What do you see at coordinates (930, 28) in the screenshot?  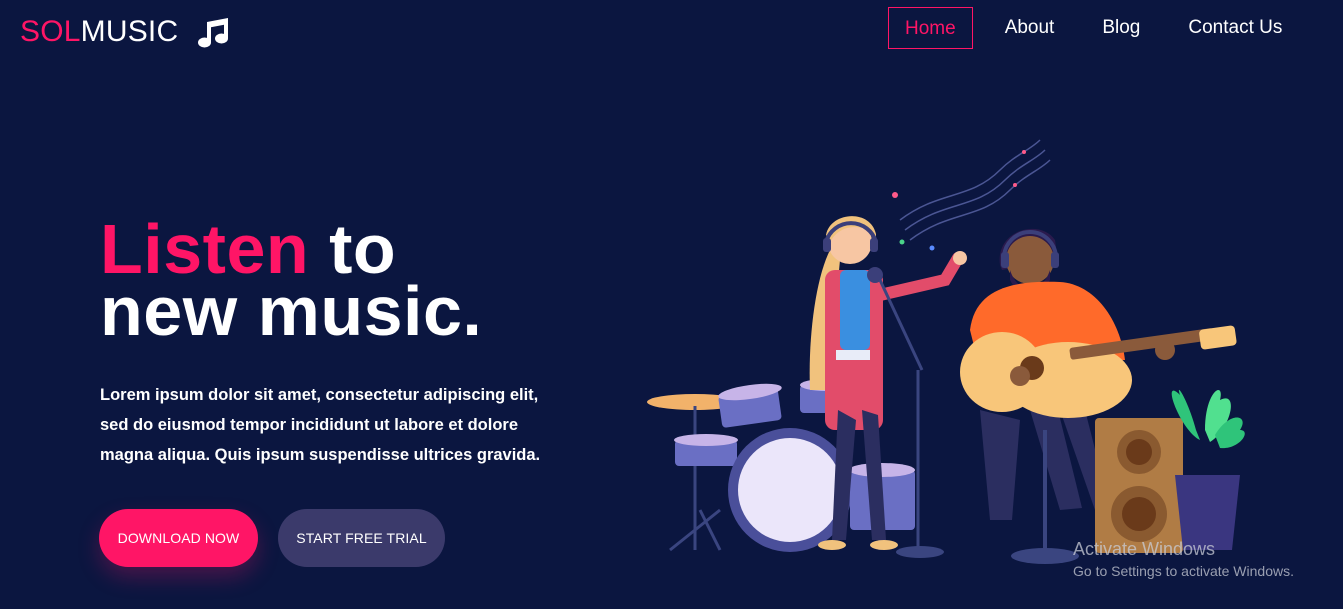 I see `nav-home-link: Home` at bounding box center [930, 28].